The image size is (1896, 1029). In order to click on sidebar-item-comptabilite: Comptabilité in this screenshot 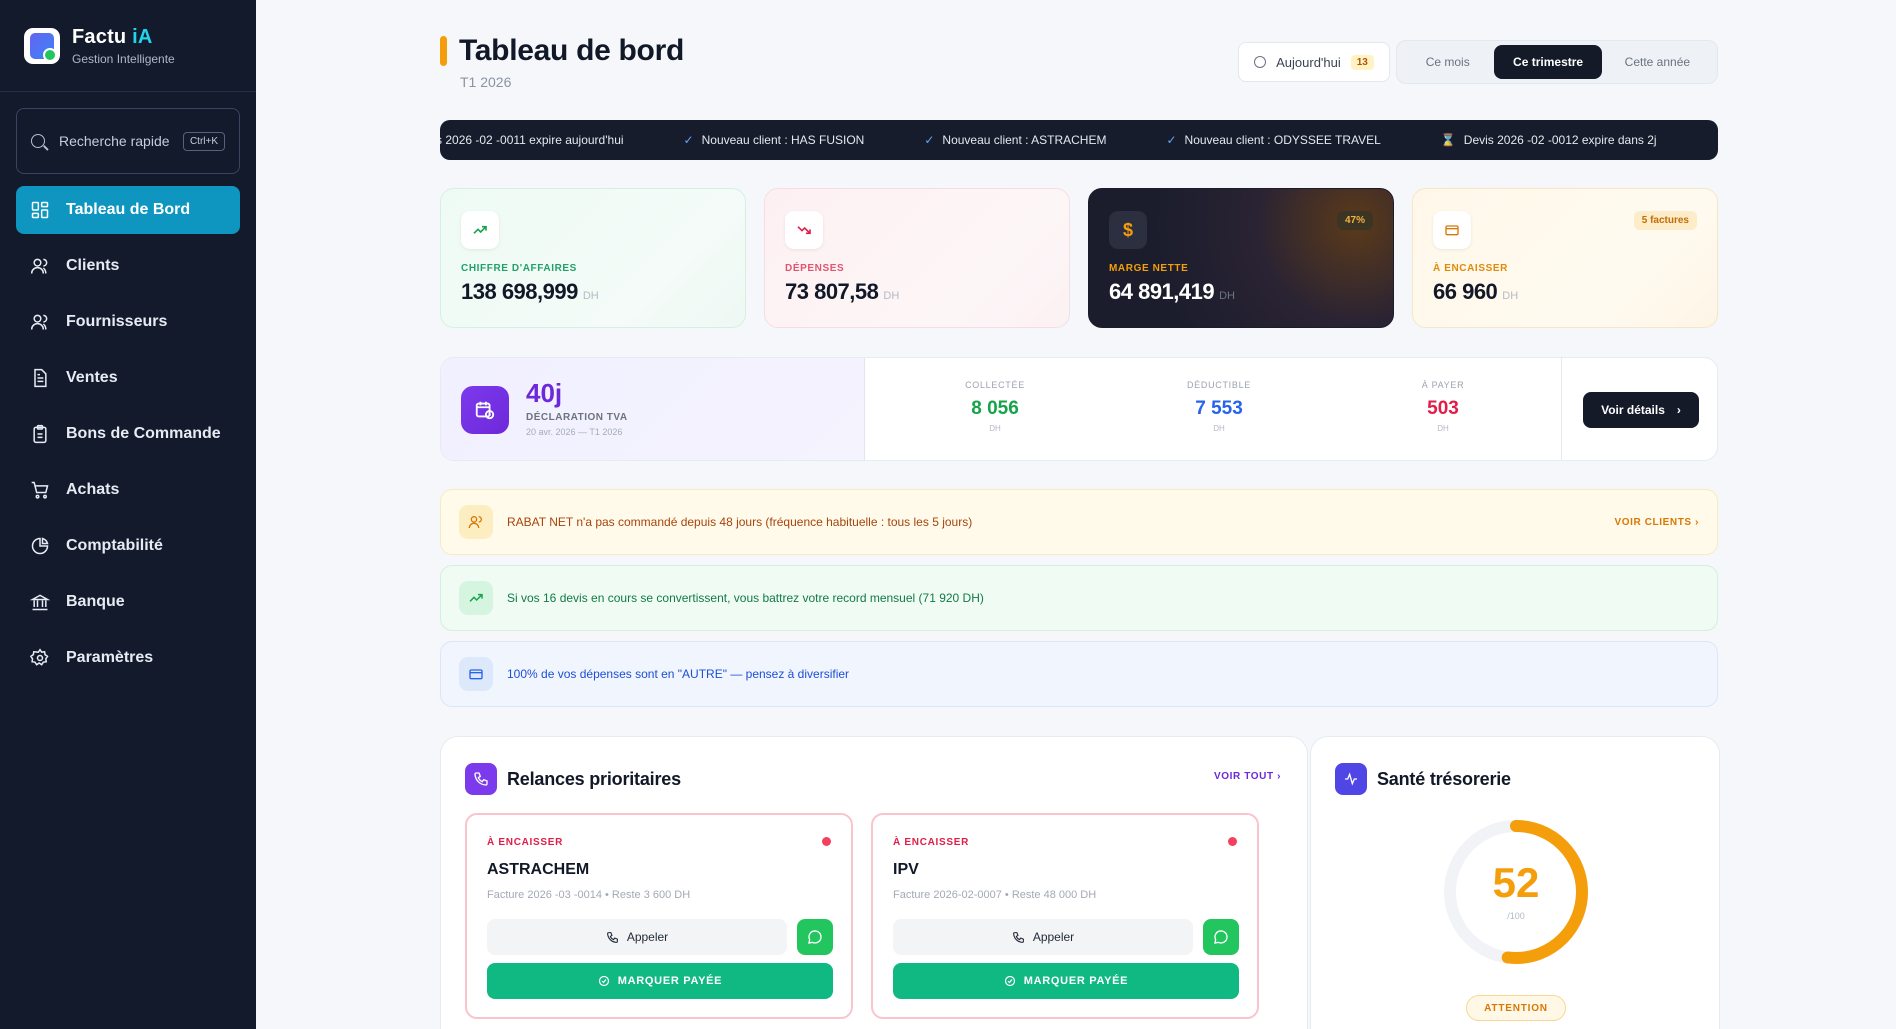, I will do `click(128, 546)`.